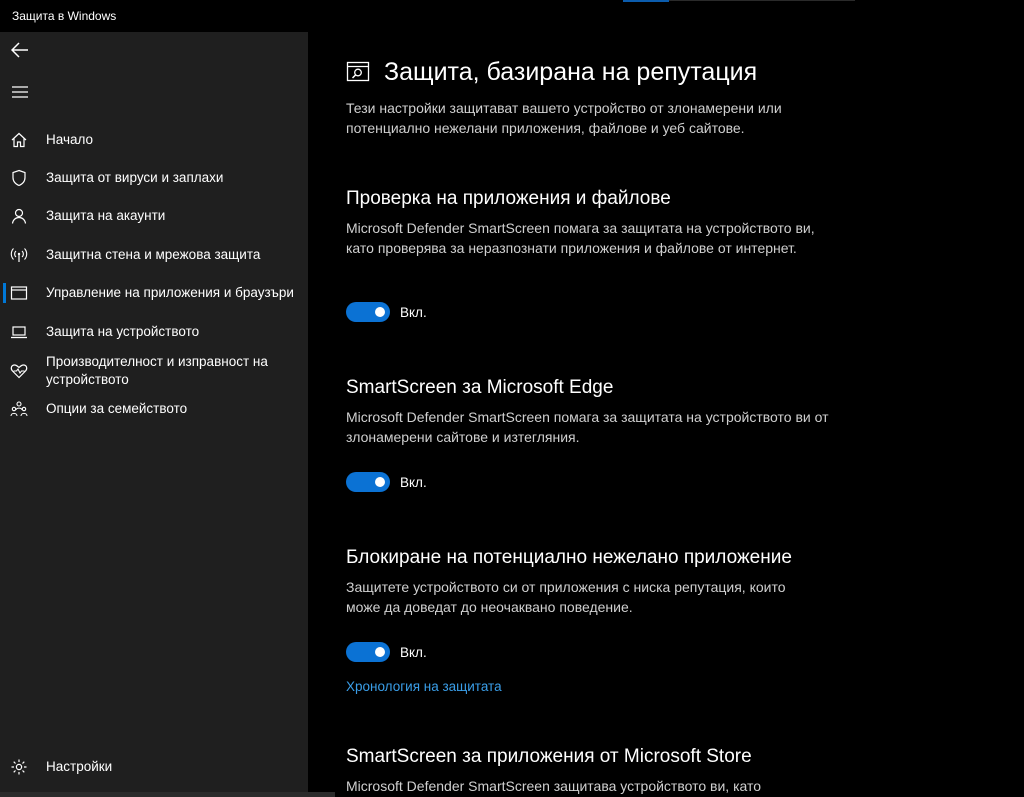  I want to click on sidebar-item-family-options: Опции за семейството, so click(154, 409).